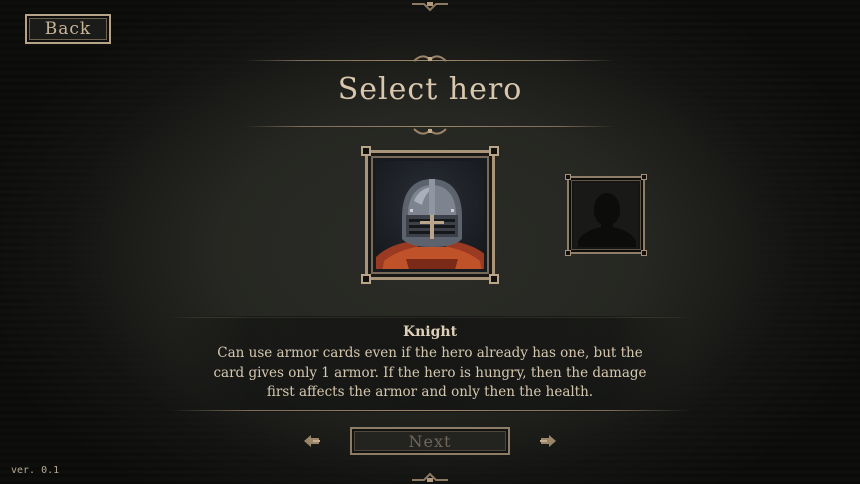 Image resolution: width=860 pixels, height=484 pixels. Describe the element at coordinates (430, 441) in the screenshot. I see `next-button: Next` at that location.